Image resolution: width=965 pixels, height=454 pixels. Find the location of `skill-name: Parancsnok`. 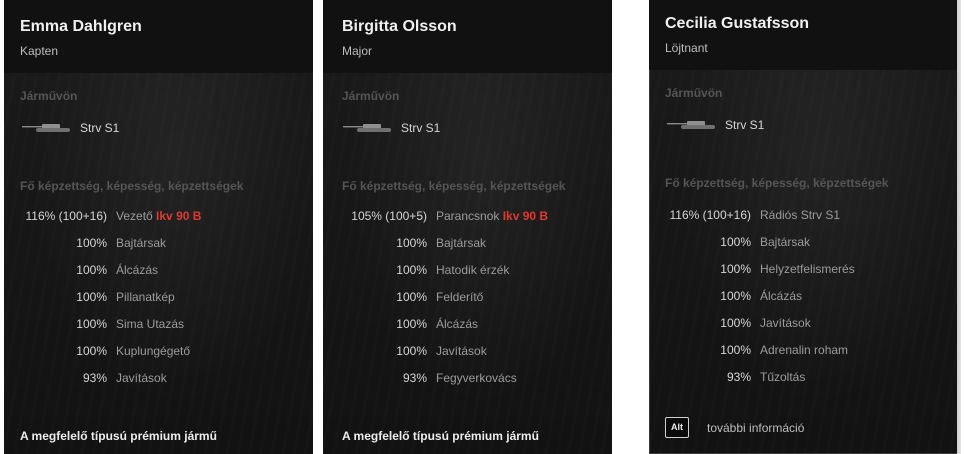

skill-name: Parancsnok is located at coordinates (468, 216).